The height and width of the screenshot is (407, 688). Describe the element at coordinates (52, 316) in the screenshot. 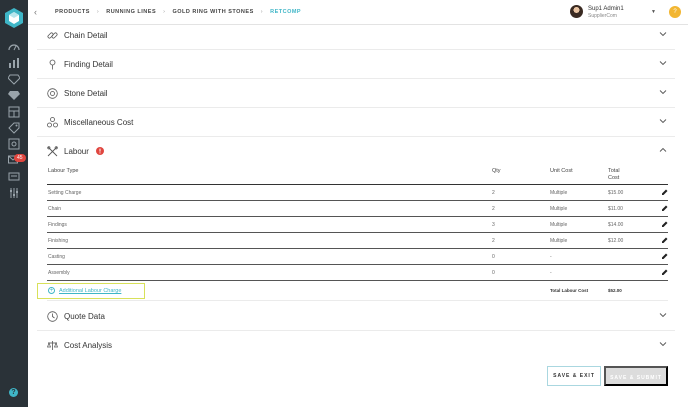

I see `clock-icon` at that location.